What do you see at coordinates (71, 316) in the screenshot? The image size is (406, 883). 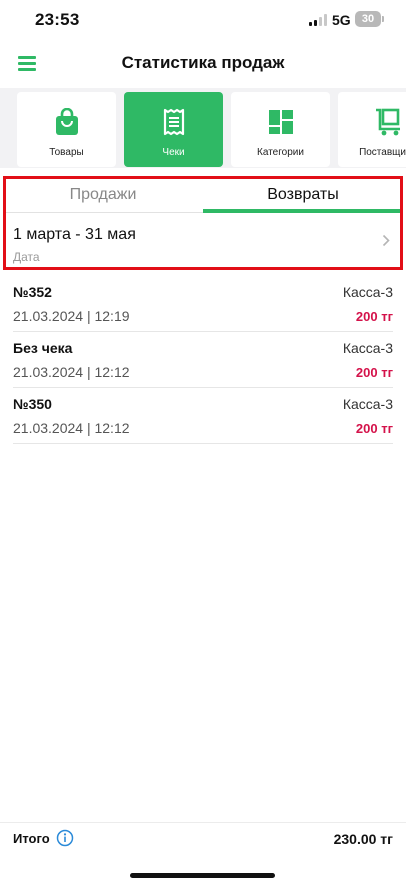 I see `receipt-datetime: 21.03.2024 | 12:19` at bounding box center [71, 316].